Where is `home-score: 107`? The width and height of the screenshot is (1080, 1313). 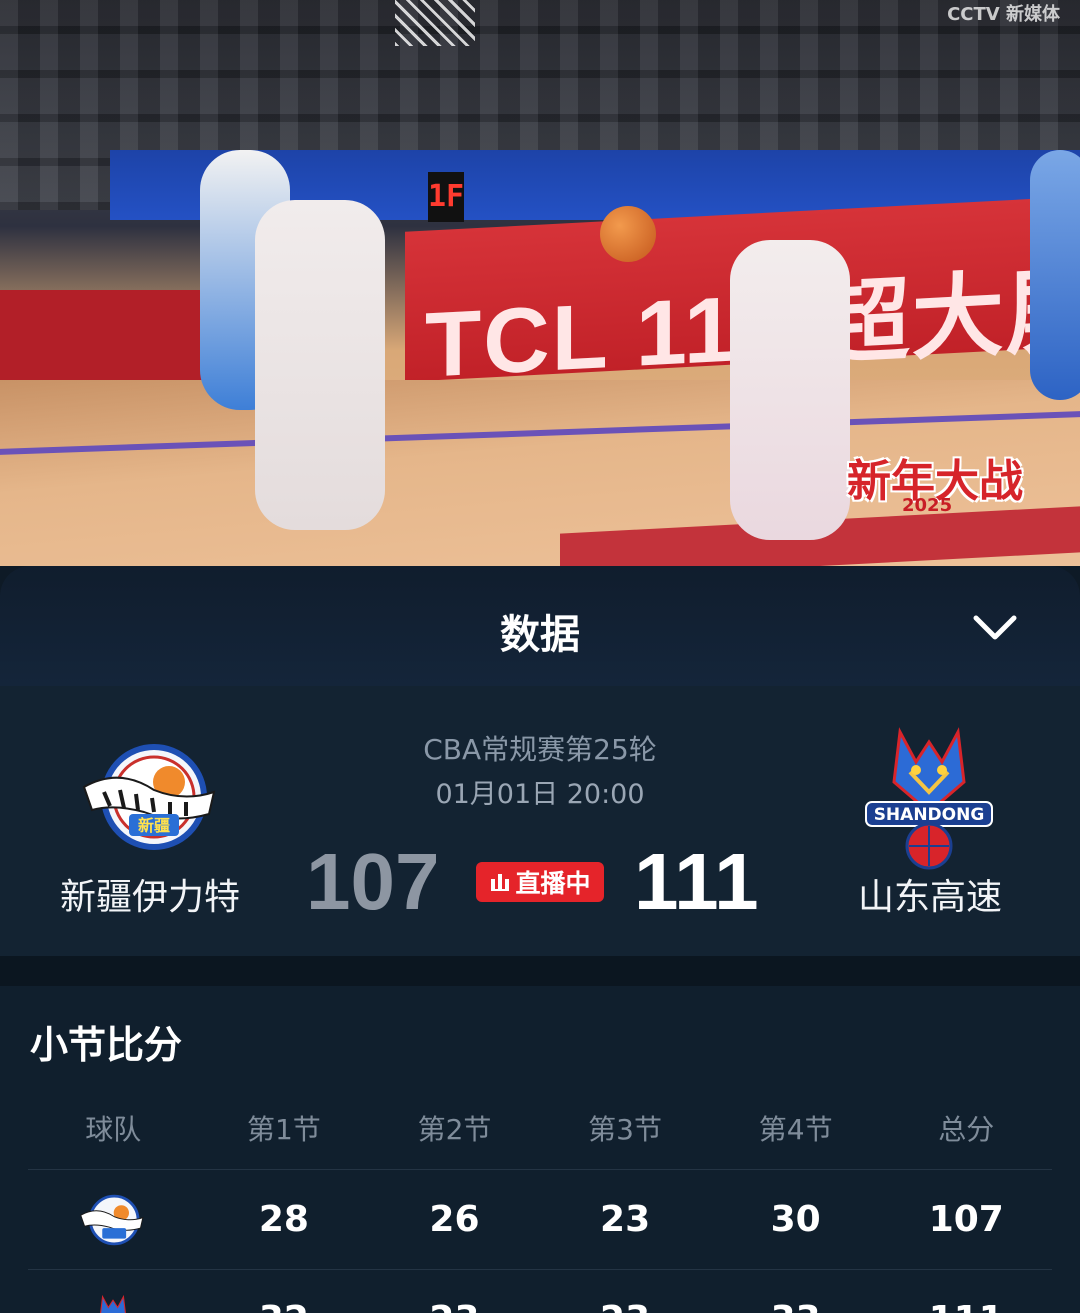
home-score: 107 is located at coordinates (373, 881).